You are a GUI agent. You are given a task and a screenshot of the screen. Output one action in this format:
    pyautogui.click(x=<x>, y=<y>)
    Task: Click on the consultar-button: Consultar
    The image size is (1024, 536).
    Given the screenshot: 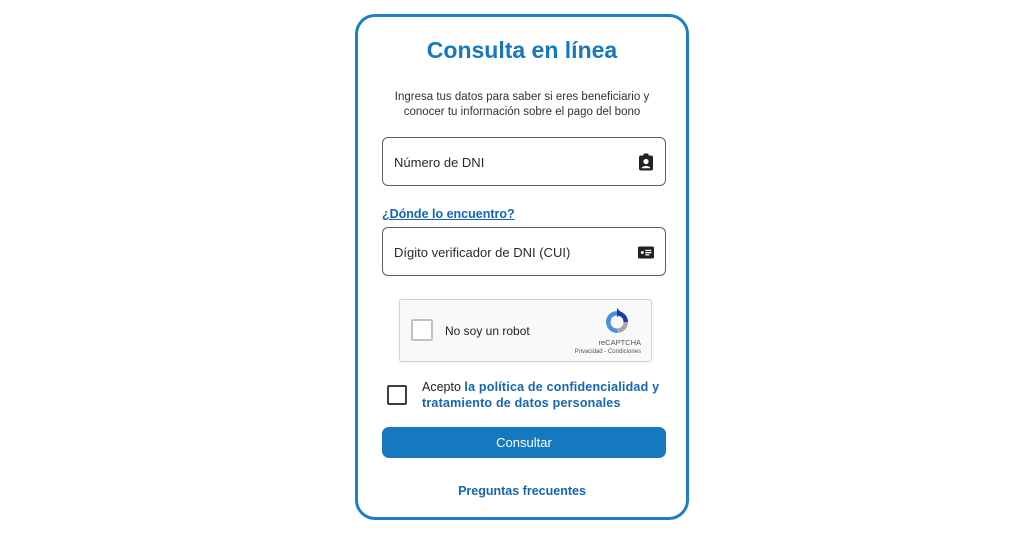 What is the action you would take?
    pyautogui.click(x=524, y=442)
    